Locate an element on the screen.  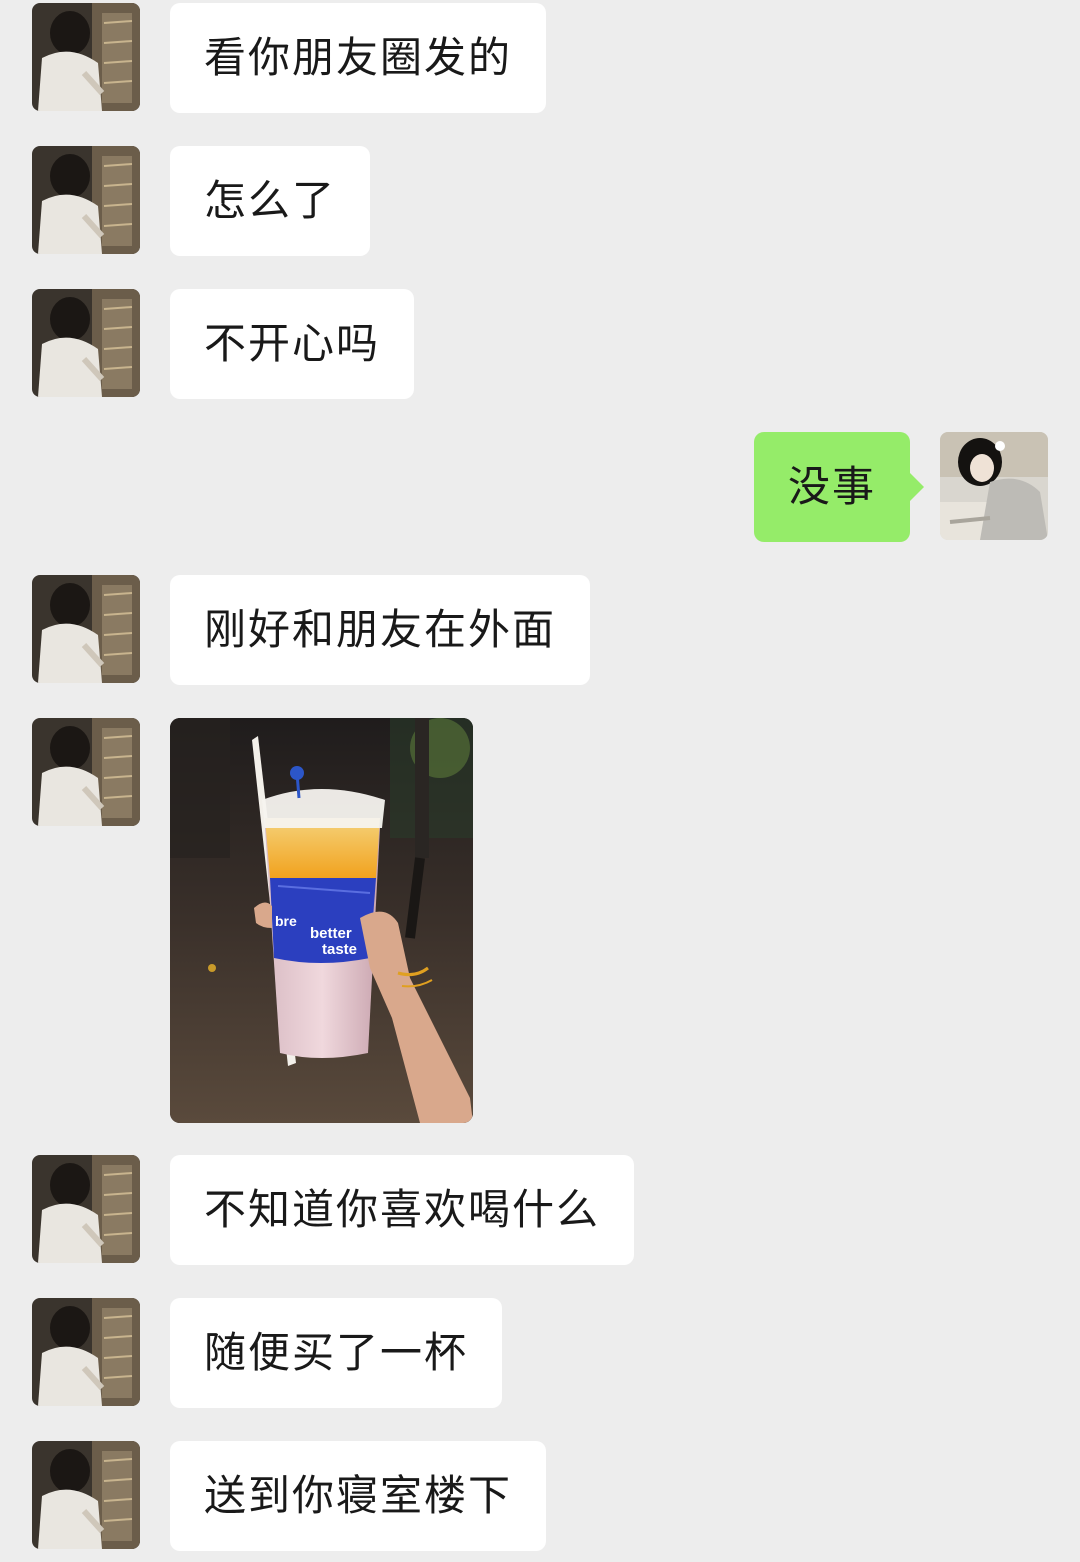
drink-photo-message: better taste bre is located at coordinates (321, 920).